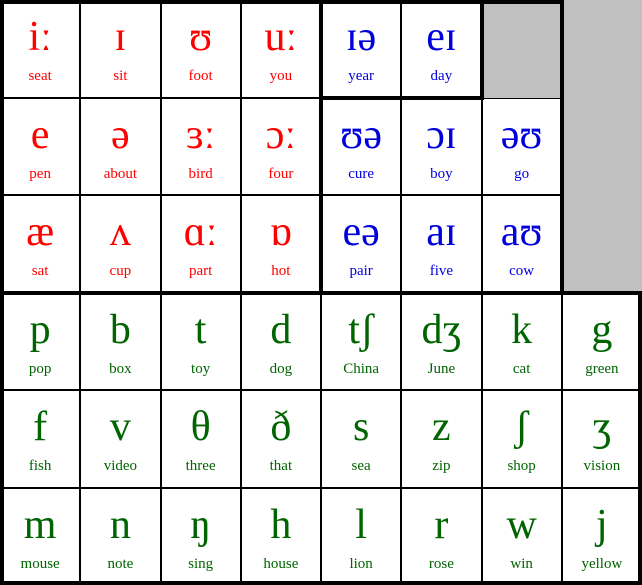  Describe the element at coordinates (361, 37) in the screenshot. I see `phoneme-symbol: ɪə` at that location.